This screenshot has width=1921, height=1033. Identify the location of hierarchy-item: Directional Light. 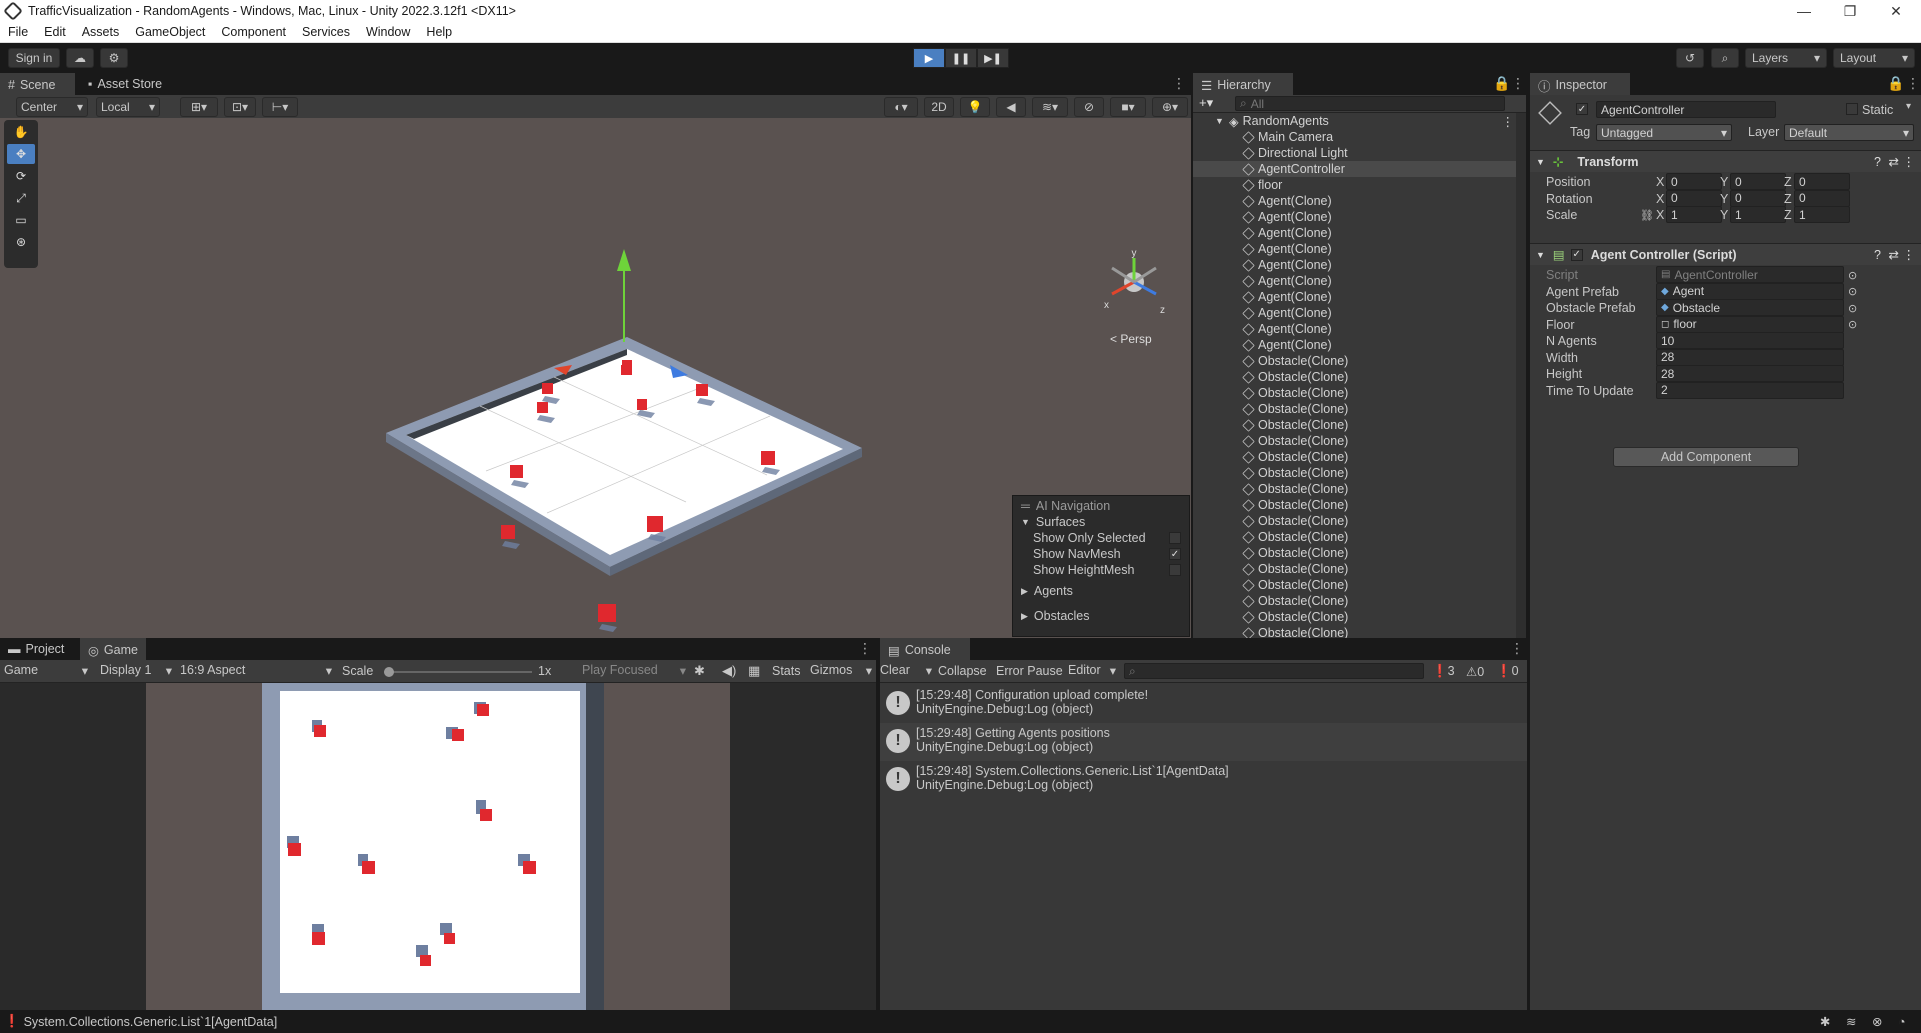
(1359, 153).